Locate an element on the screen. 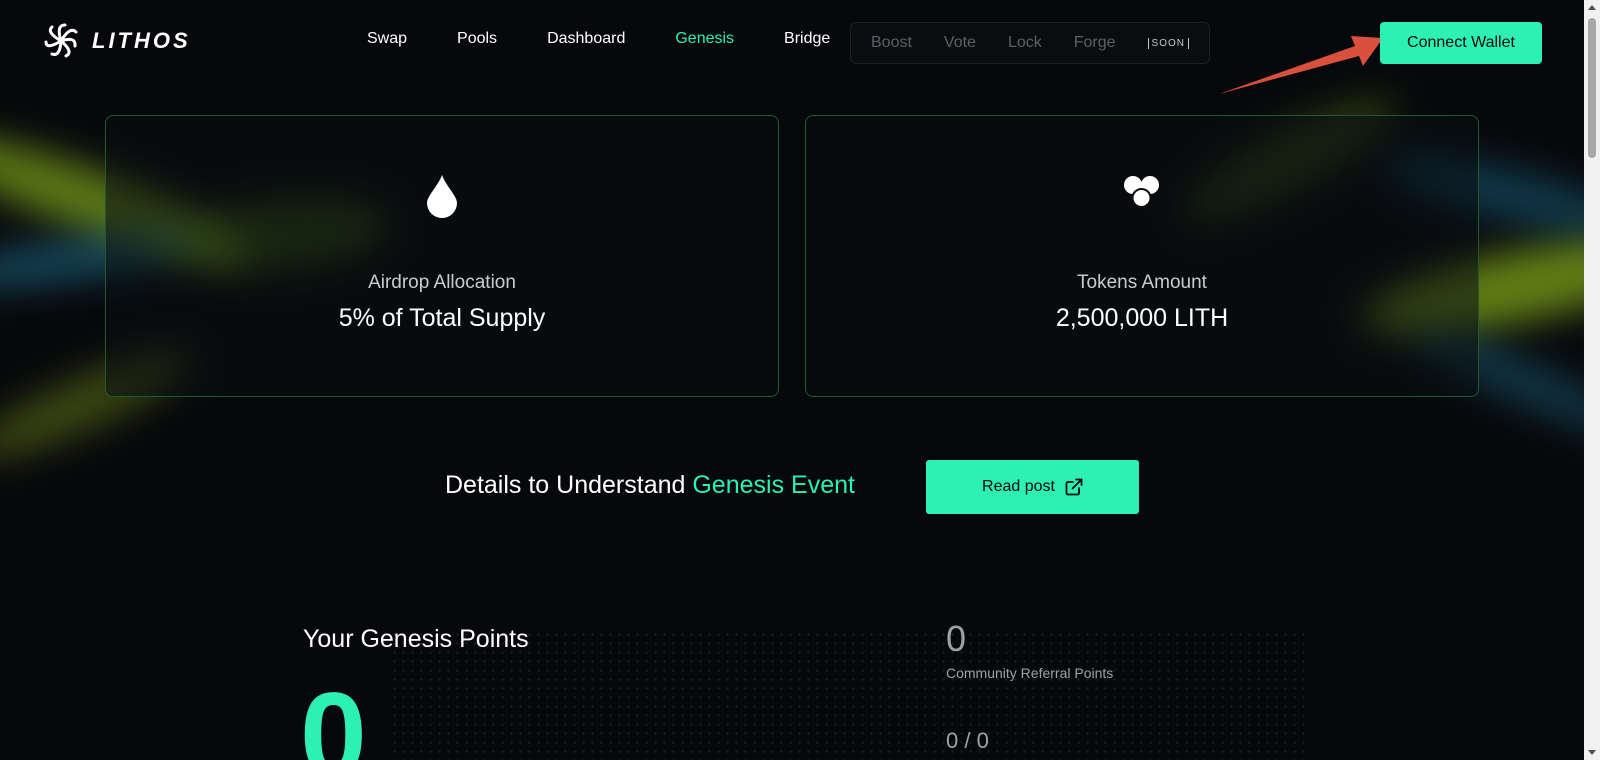 The width and height of the screenshot is (1600, 760). details-text: Details to Understand is located at coordinates (569, 485).